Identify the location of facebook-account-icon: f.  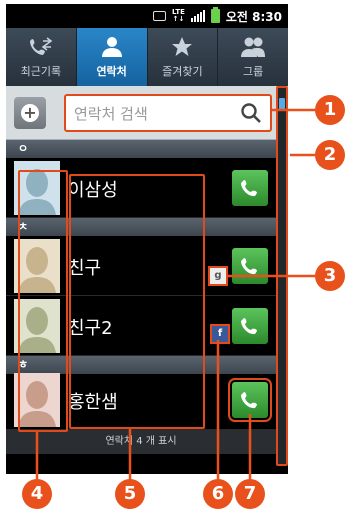
(220, 334).